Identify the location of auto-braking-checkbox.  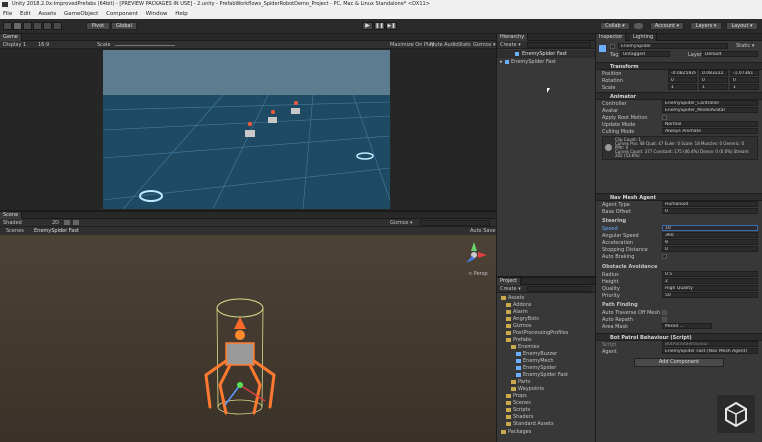
(664, 256).